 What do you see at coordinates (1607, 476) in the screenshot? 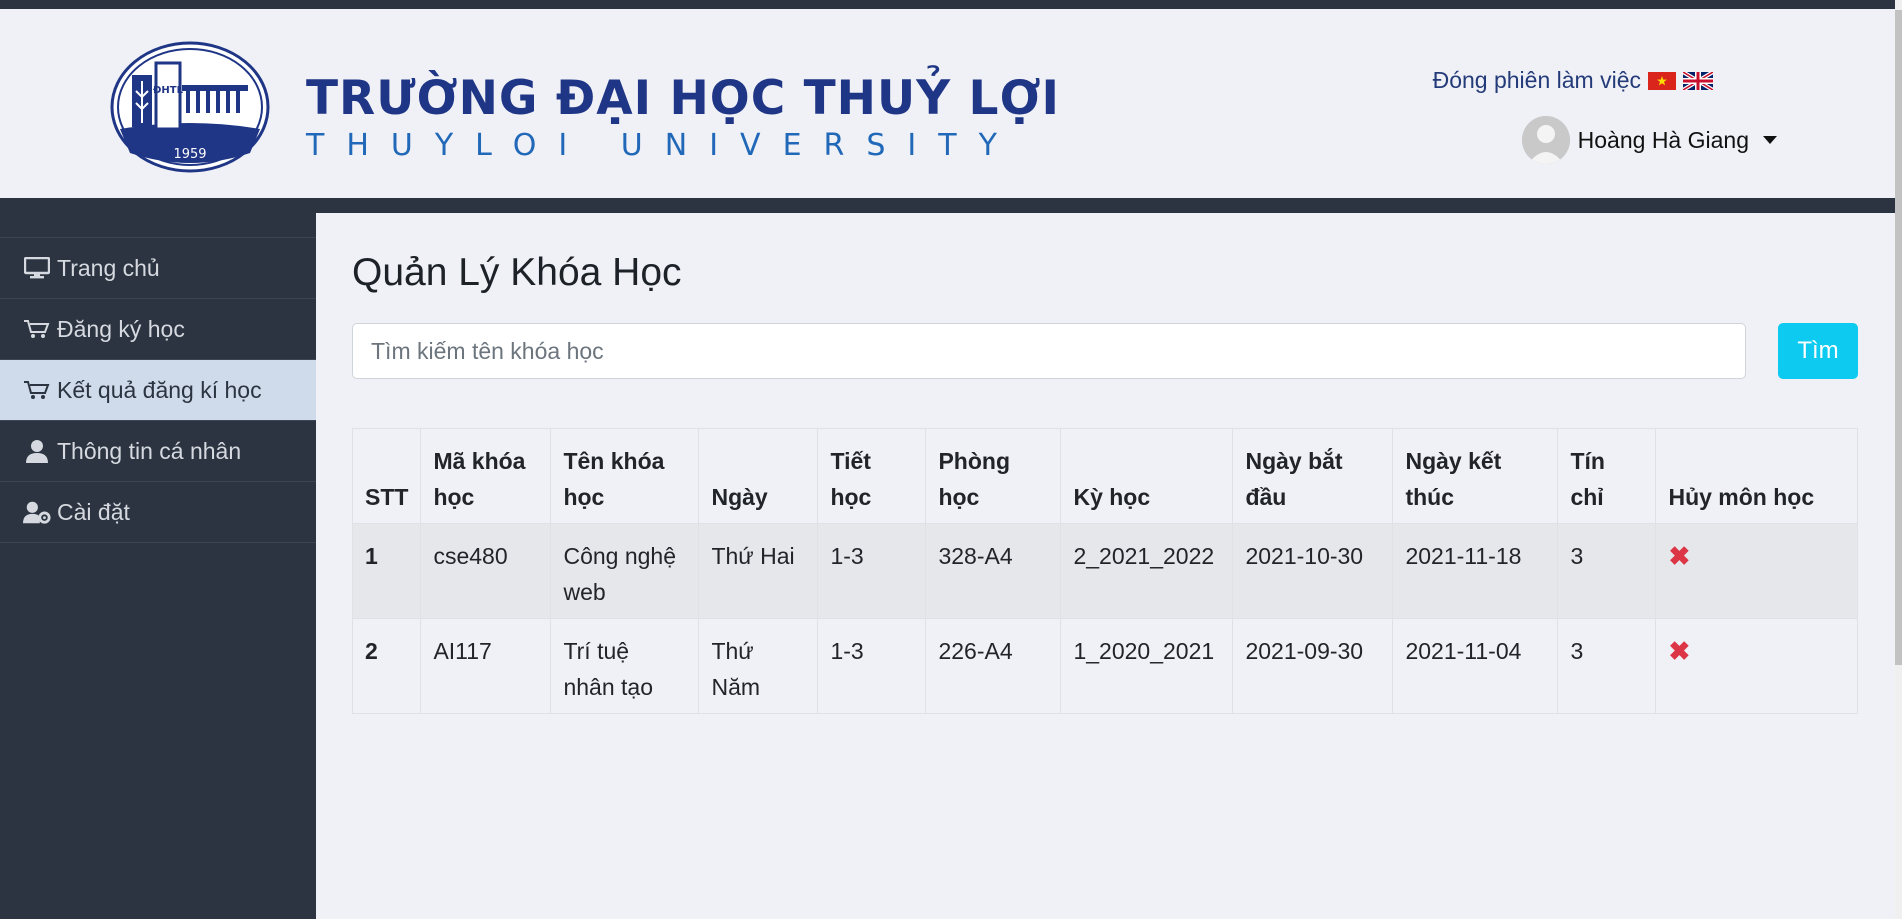
I see `column-header: Tín chỉ` at bounding box center [1607, 476].